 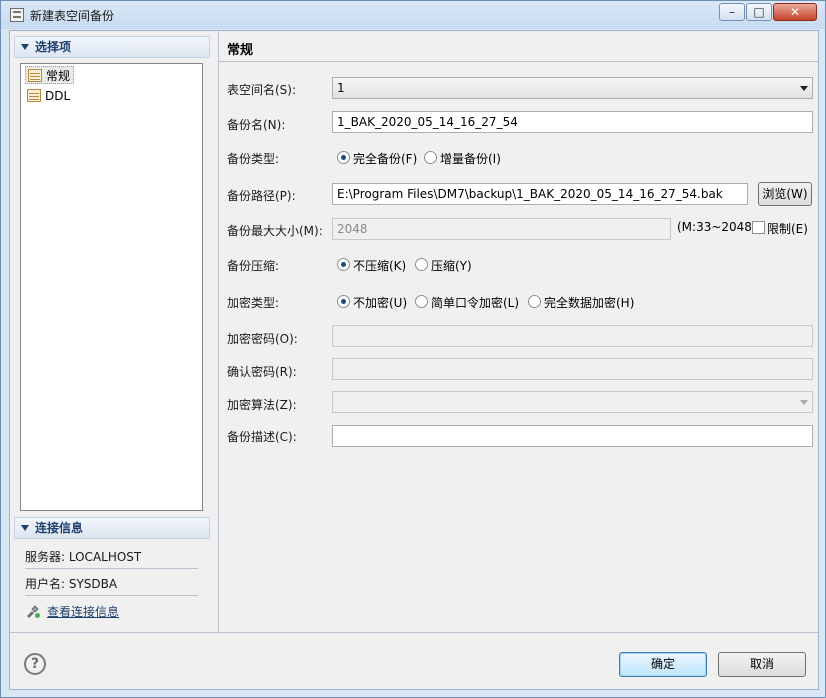 What do you see at coordinates (572, 402) in the screenshot?
I see `encrypt-algorithm-combo` at bounding box center [572, 402].